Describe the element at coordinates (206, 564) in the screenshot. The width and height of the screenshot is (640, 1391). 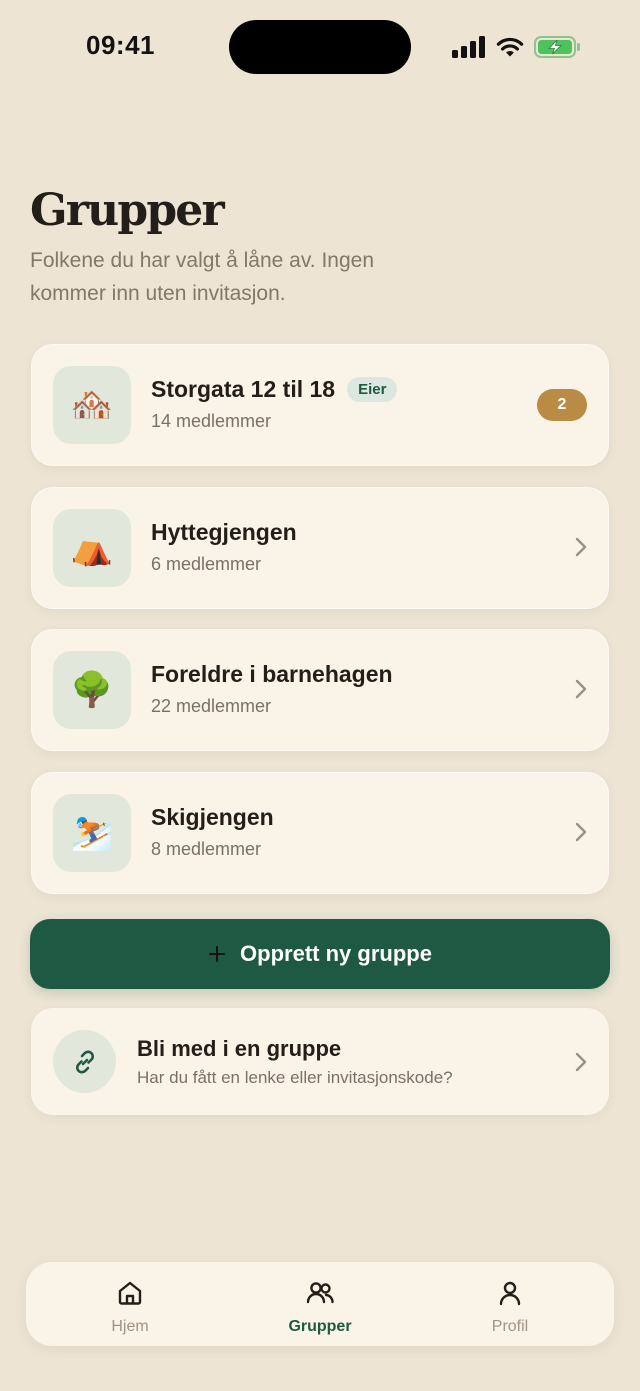
I see `group-member-count: 6 medlemmer` at that location.